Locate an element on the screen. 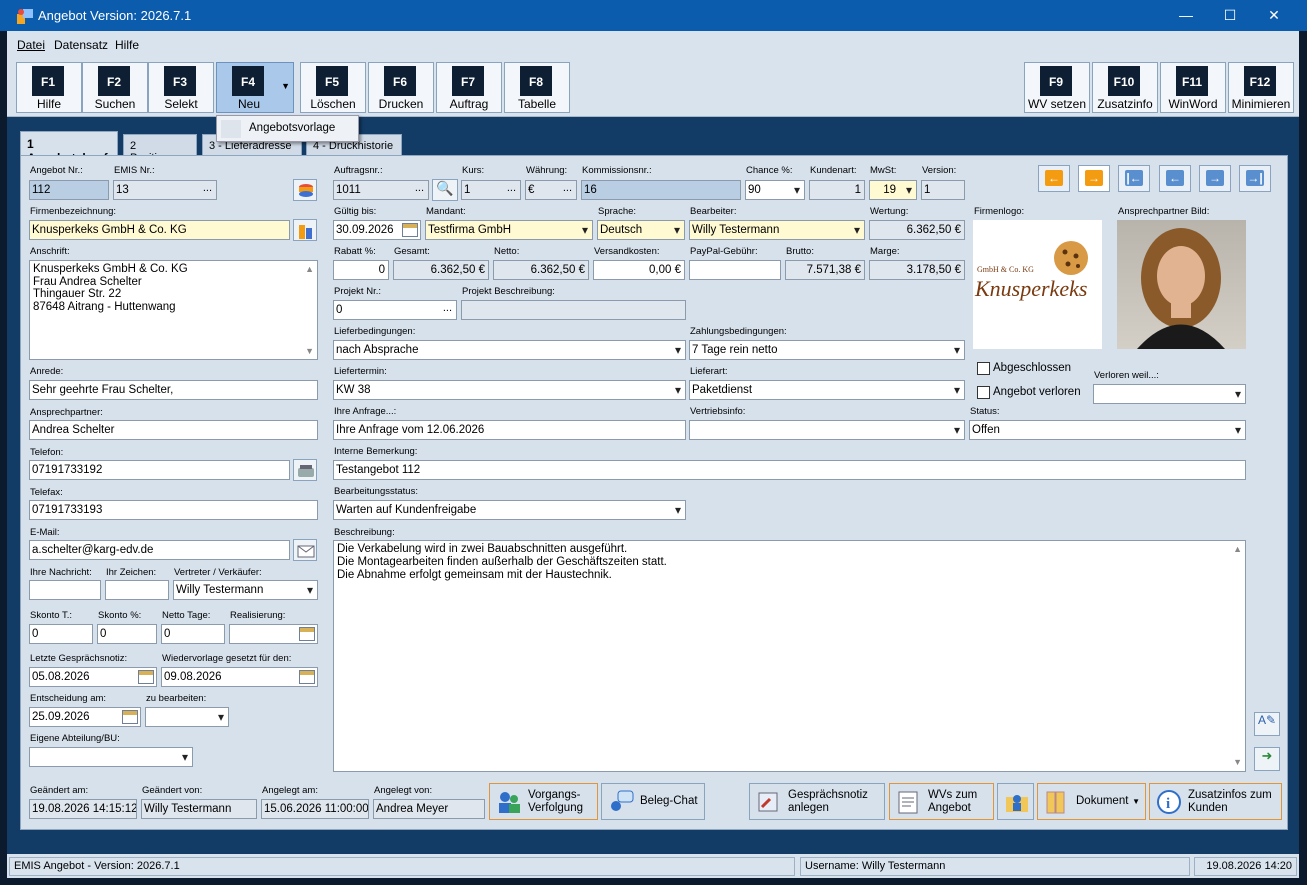  mwst-select: 19 is located at coordinates (893, 190).